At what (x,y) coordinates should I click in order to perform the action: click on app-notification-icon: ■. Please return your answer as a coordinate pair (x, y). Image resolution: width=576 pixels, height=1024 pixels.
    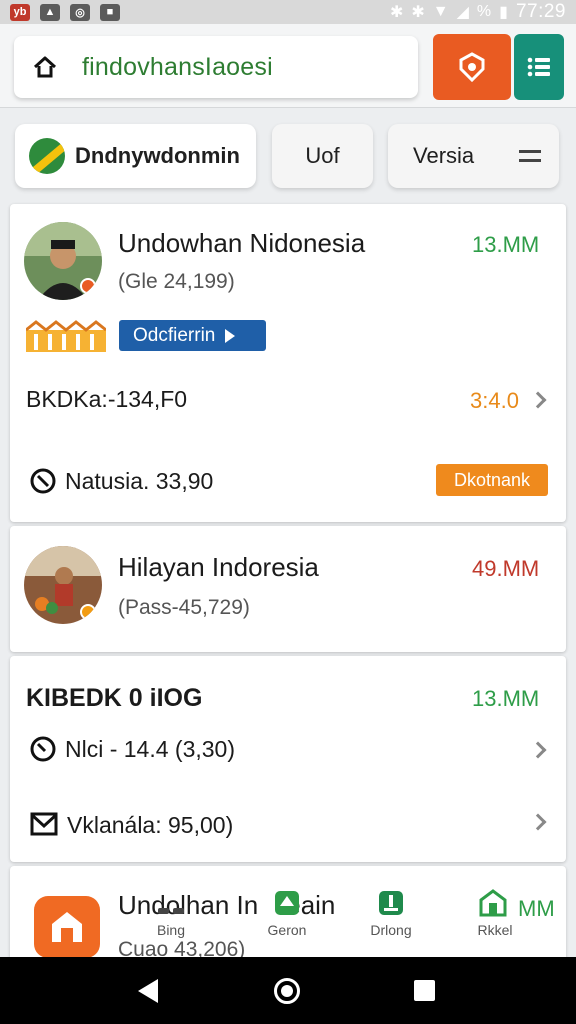
    Looking at the image, I should click on (110, 12).